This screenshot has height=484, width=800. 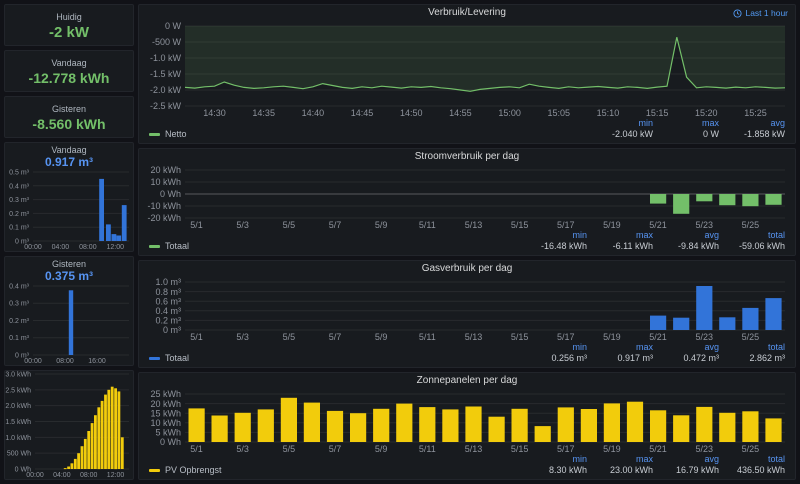 What do you see at coordinates (166, 58) in the screenshot?
I see `svg-text: -1.0 kW` at bounding box center [166, 58].